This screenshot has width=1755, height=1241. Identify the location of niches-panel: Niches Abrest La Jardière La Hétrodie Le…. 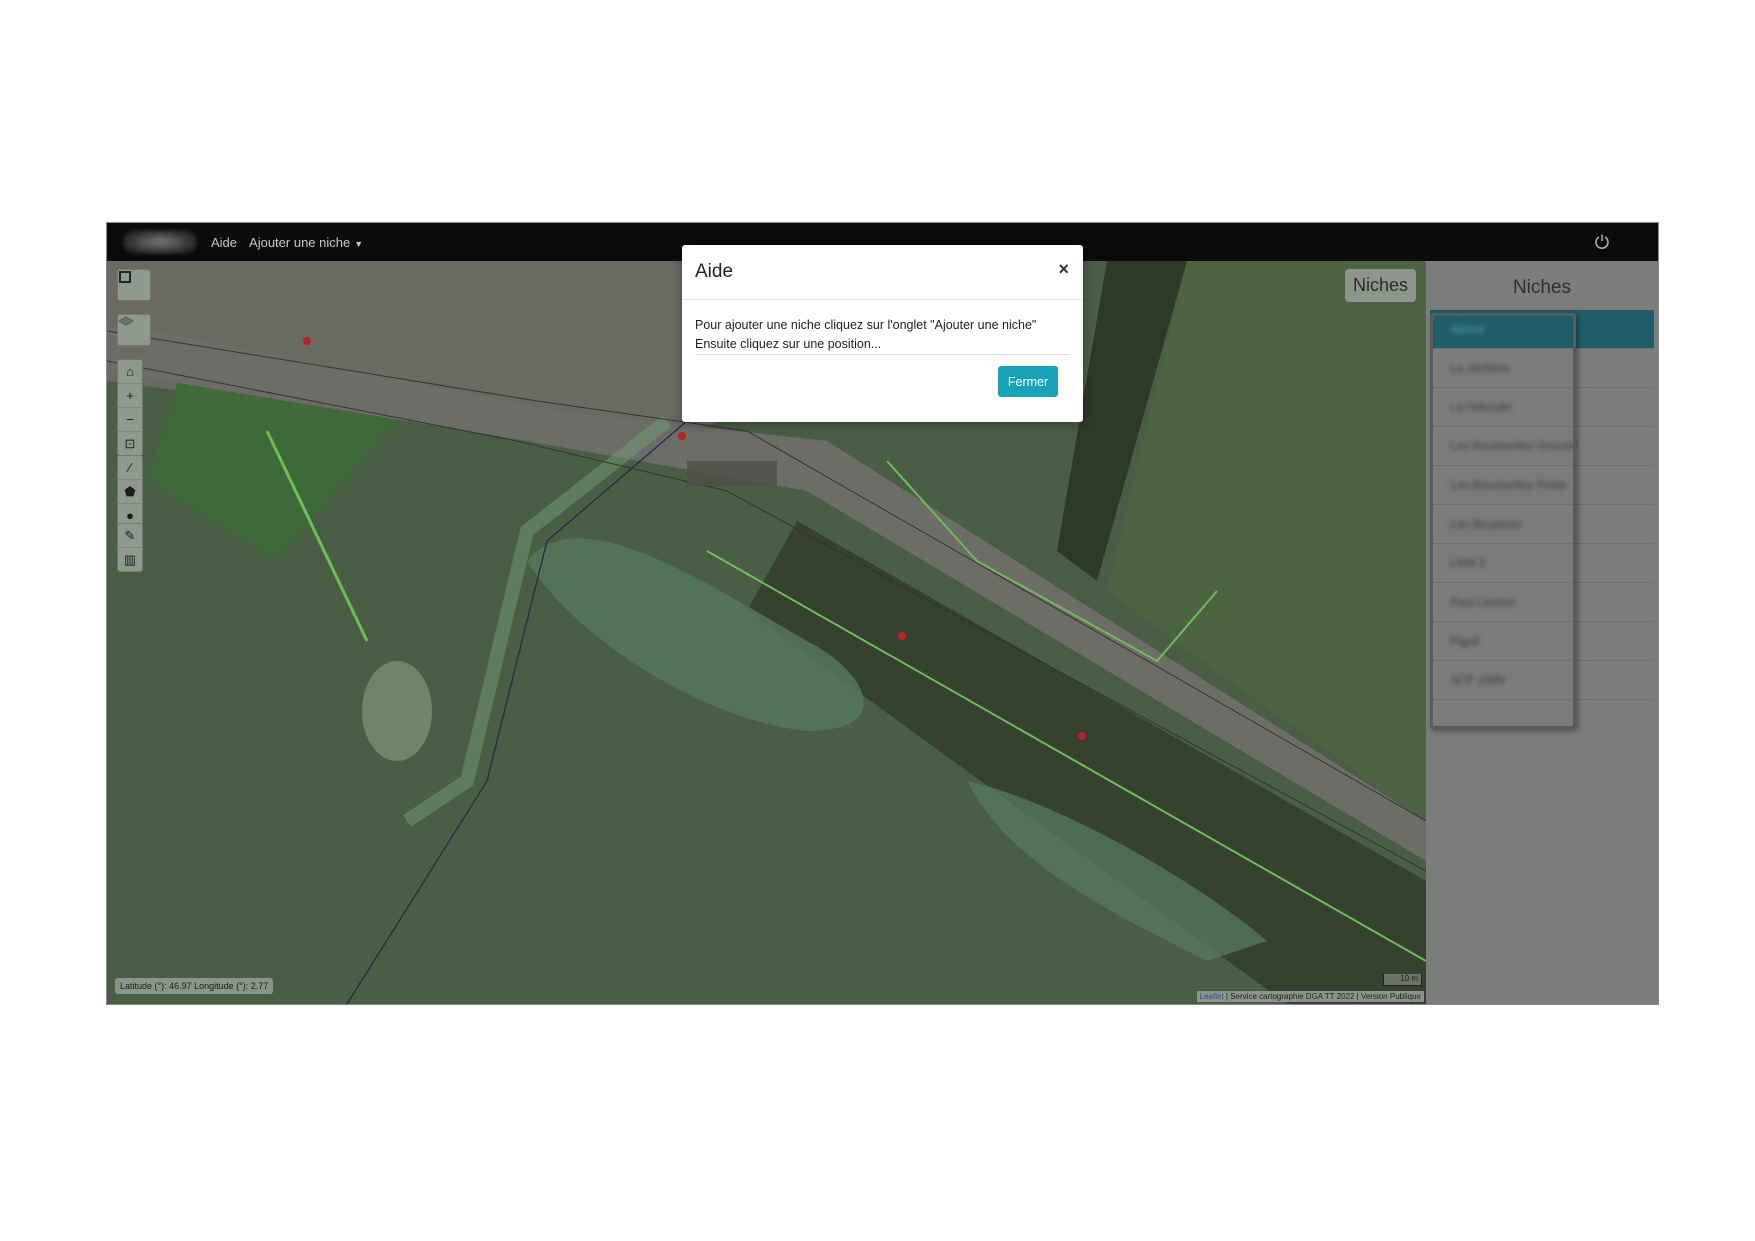
(1542, 632).